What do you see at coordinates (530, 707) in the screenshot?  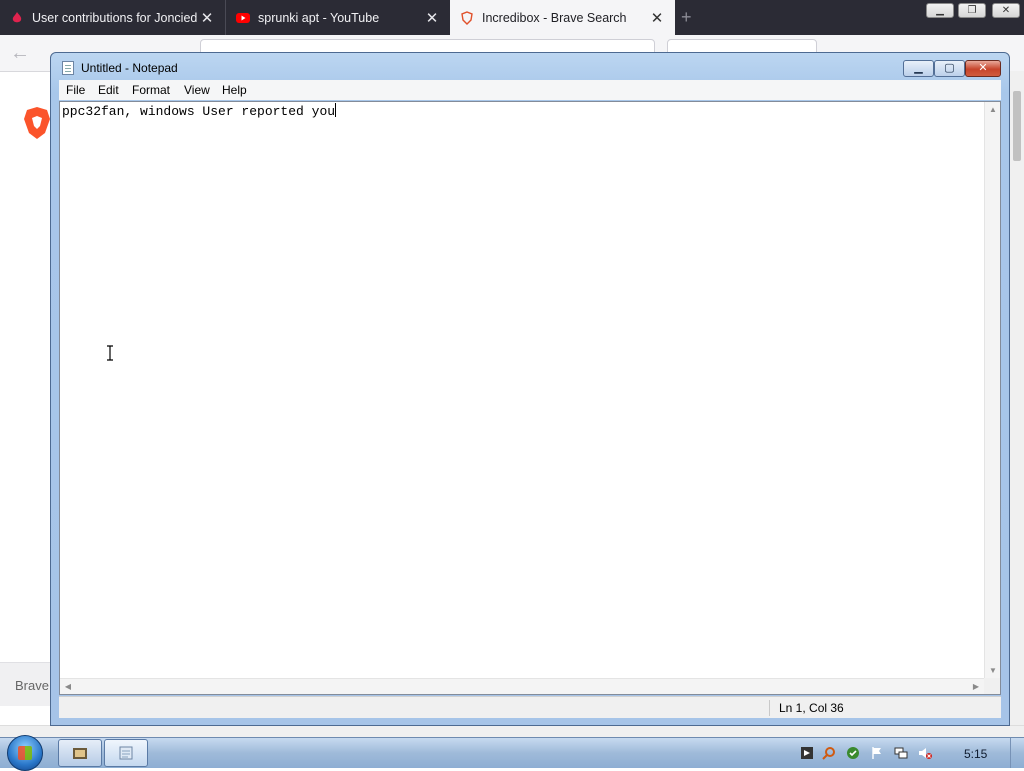 I see `status-bar: Ln 1, Col 36` at bounding box center [530, 707].